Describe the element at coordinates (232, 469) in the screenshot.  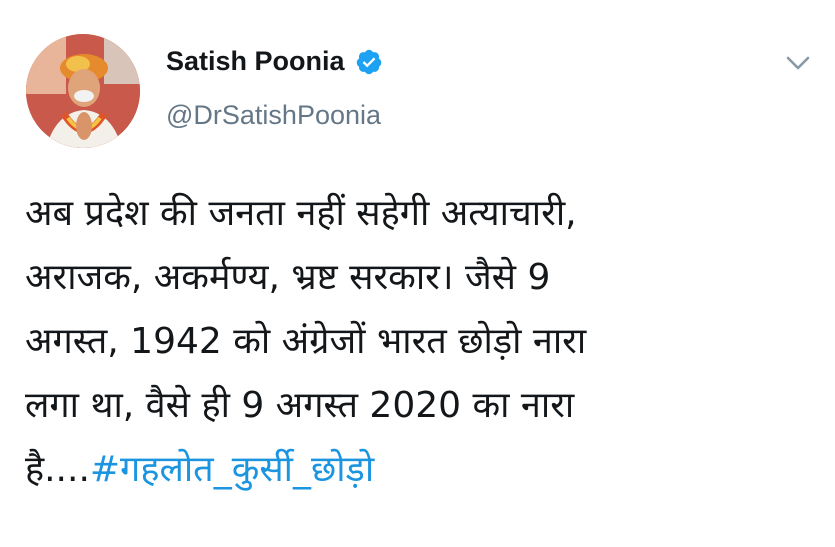
I see `hashtag-link: #गहलोत_कुर्सी_छोड़ो` at that location.